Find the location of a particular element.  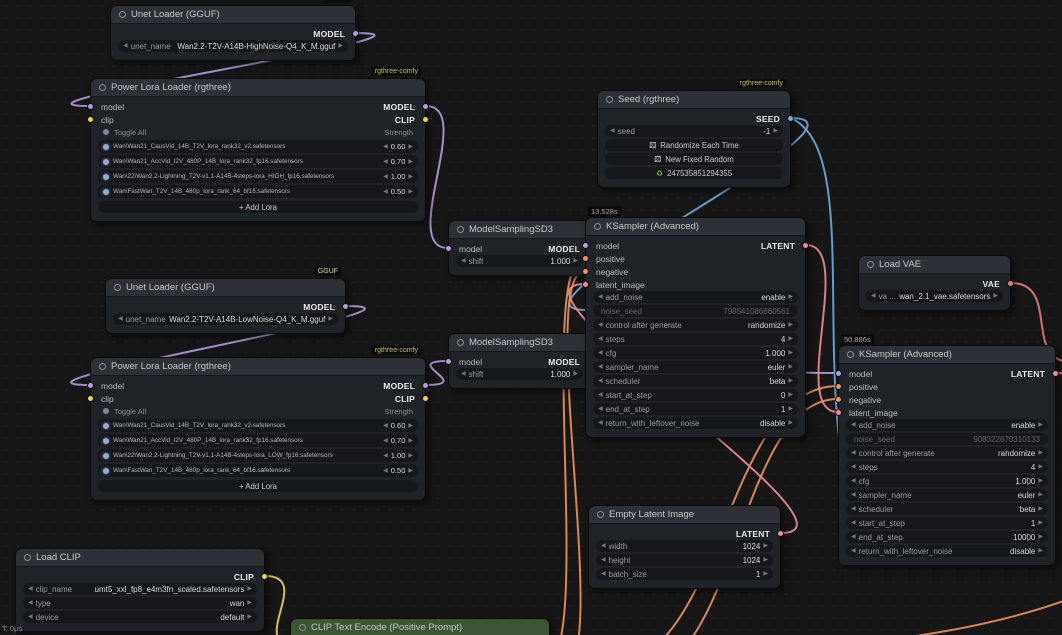

widget-height: ◀ height 1024 ▶ is located at coordinates (684, 560).